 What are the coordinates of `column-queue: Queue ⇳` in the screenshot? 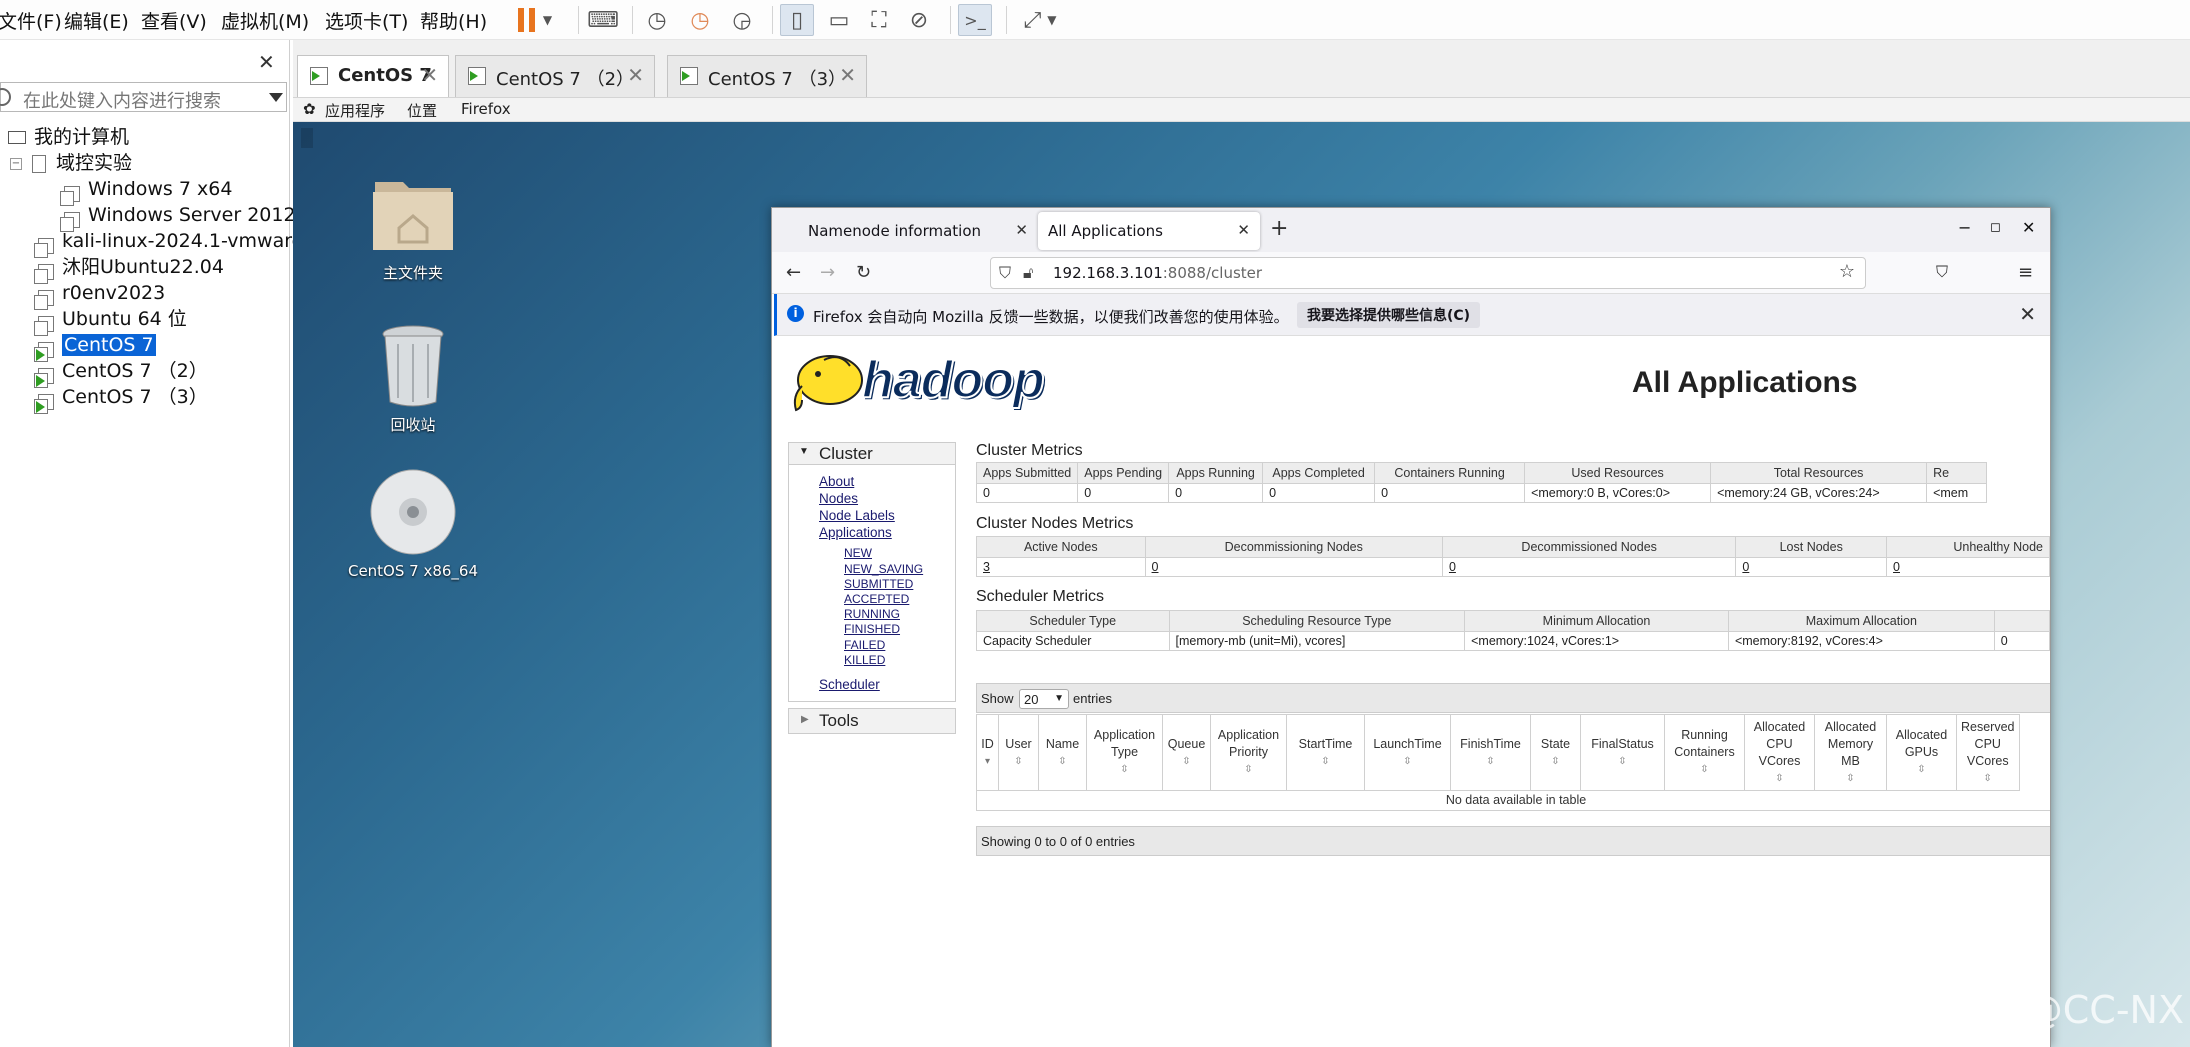 It's located at (1186, 752).